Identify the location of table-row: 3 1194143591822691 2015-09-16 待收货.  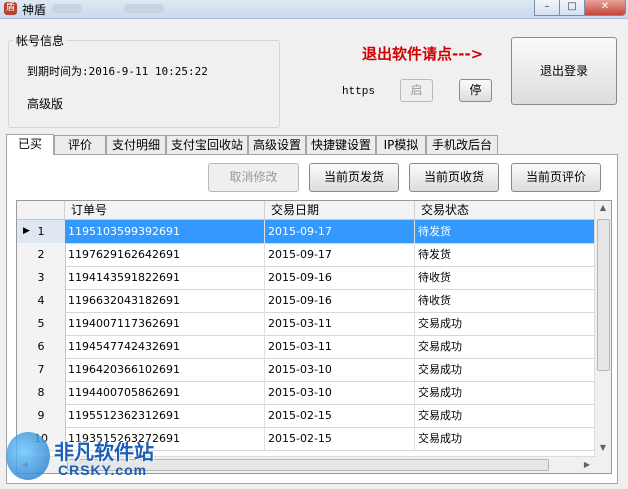
(307, 278).